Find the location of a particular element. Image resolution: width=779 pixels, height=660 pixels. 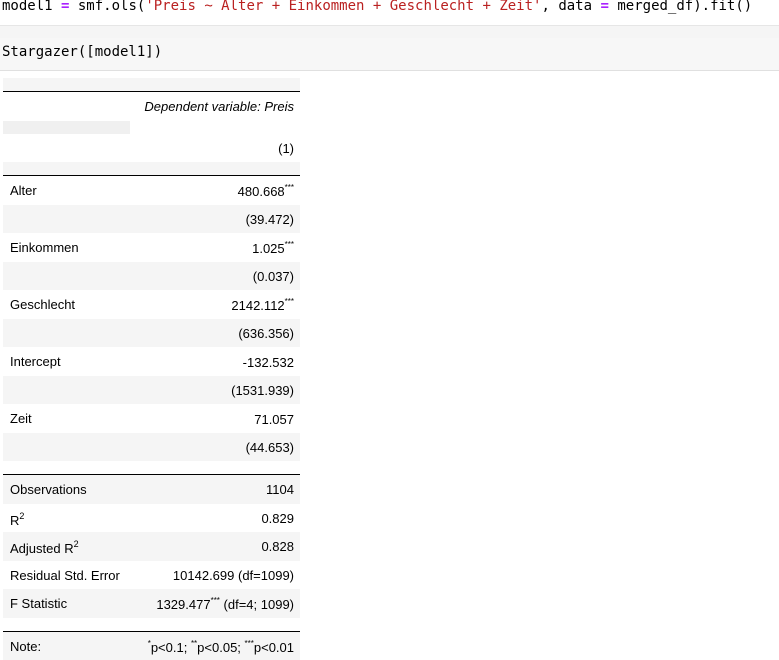

variable-label: Intercept is located at coordinates (35, 361).